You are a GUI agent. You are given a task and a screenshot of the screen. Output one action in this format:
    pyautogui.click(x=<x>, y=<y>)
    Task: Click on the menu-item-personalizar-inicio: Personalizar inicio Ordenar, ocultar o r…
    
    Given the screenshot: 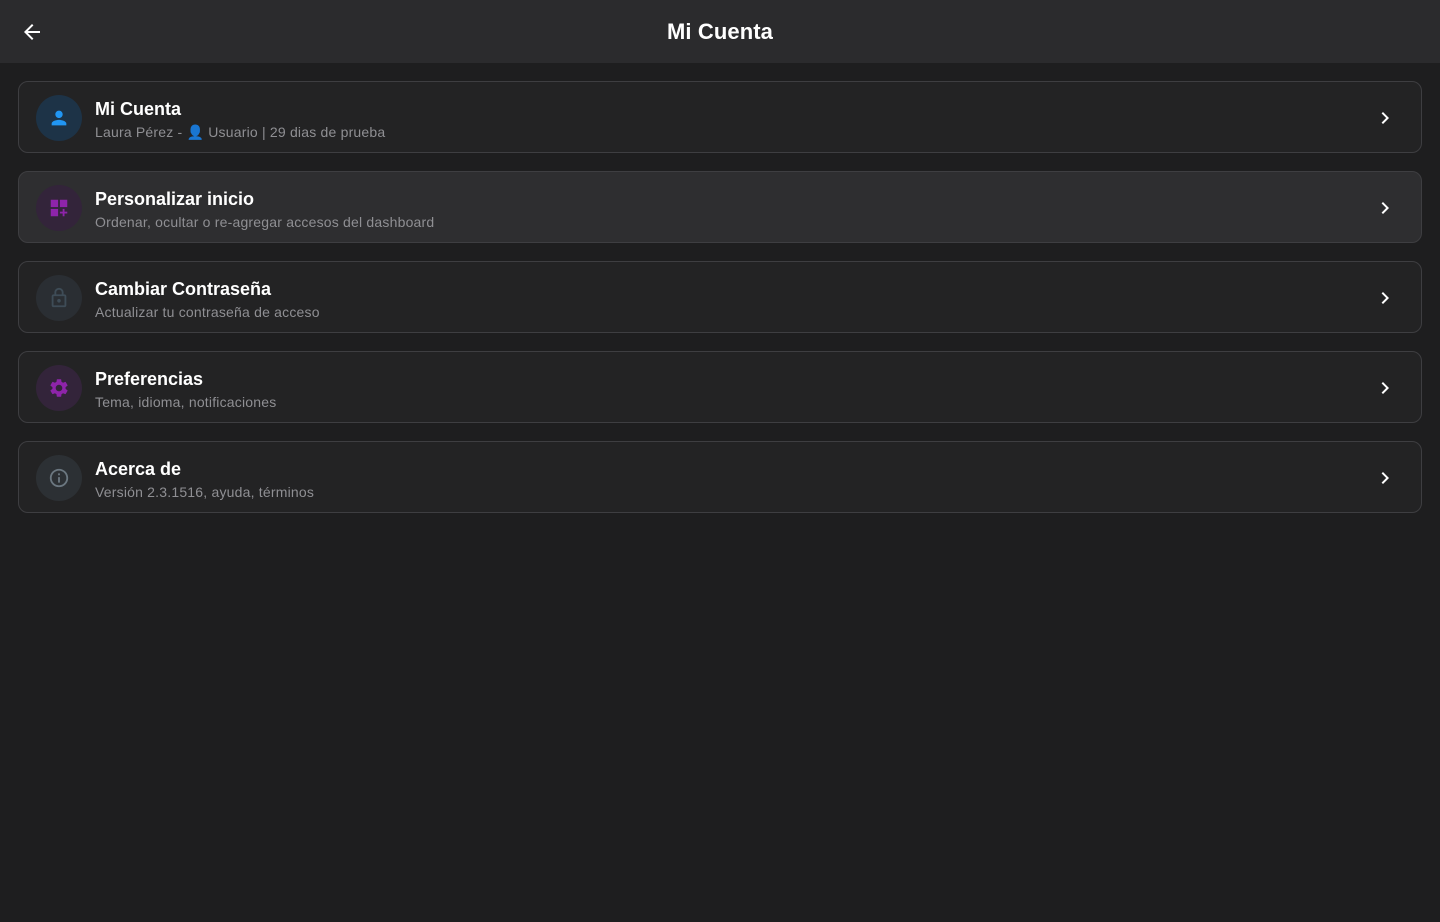 What is the action you would take?
    pyautogui.click(x=720, y=207)
    